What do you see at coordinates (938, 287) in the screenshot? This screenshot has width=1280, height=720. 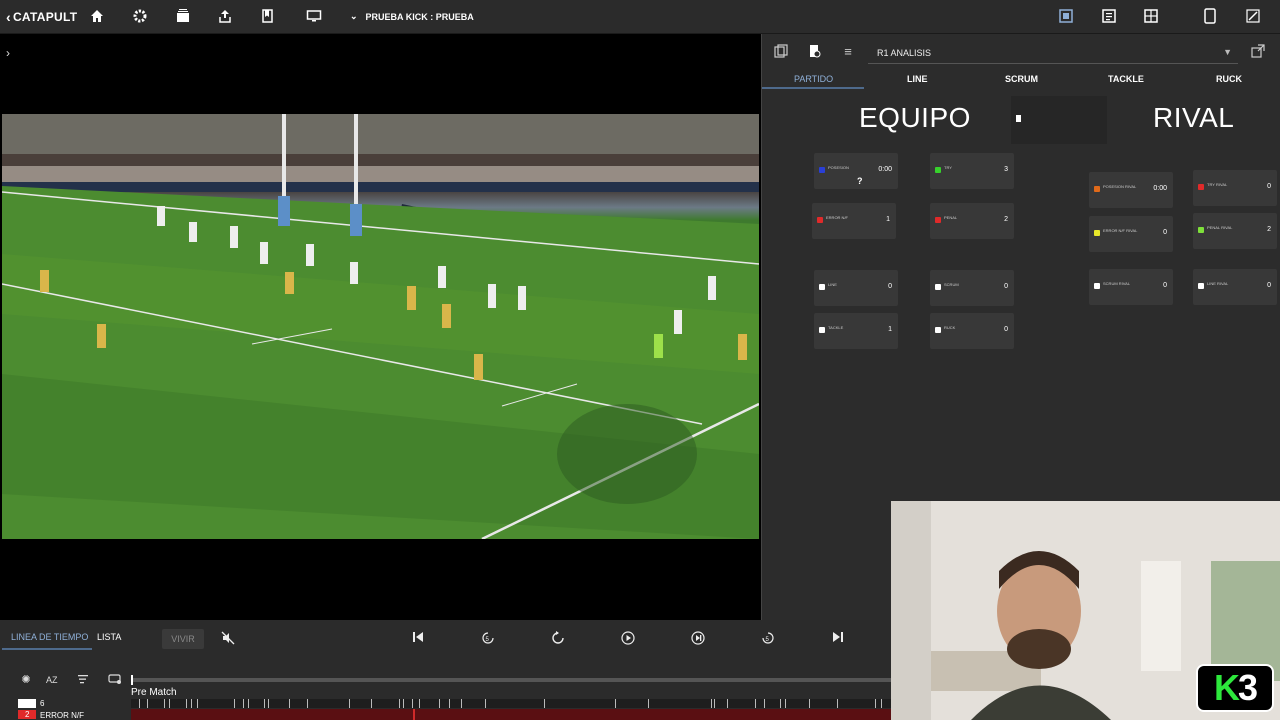 I see `scrum-color-dot` at bounding box center [938, 287].